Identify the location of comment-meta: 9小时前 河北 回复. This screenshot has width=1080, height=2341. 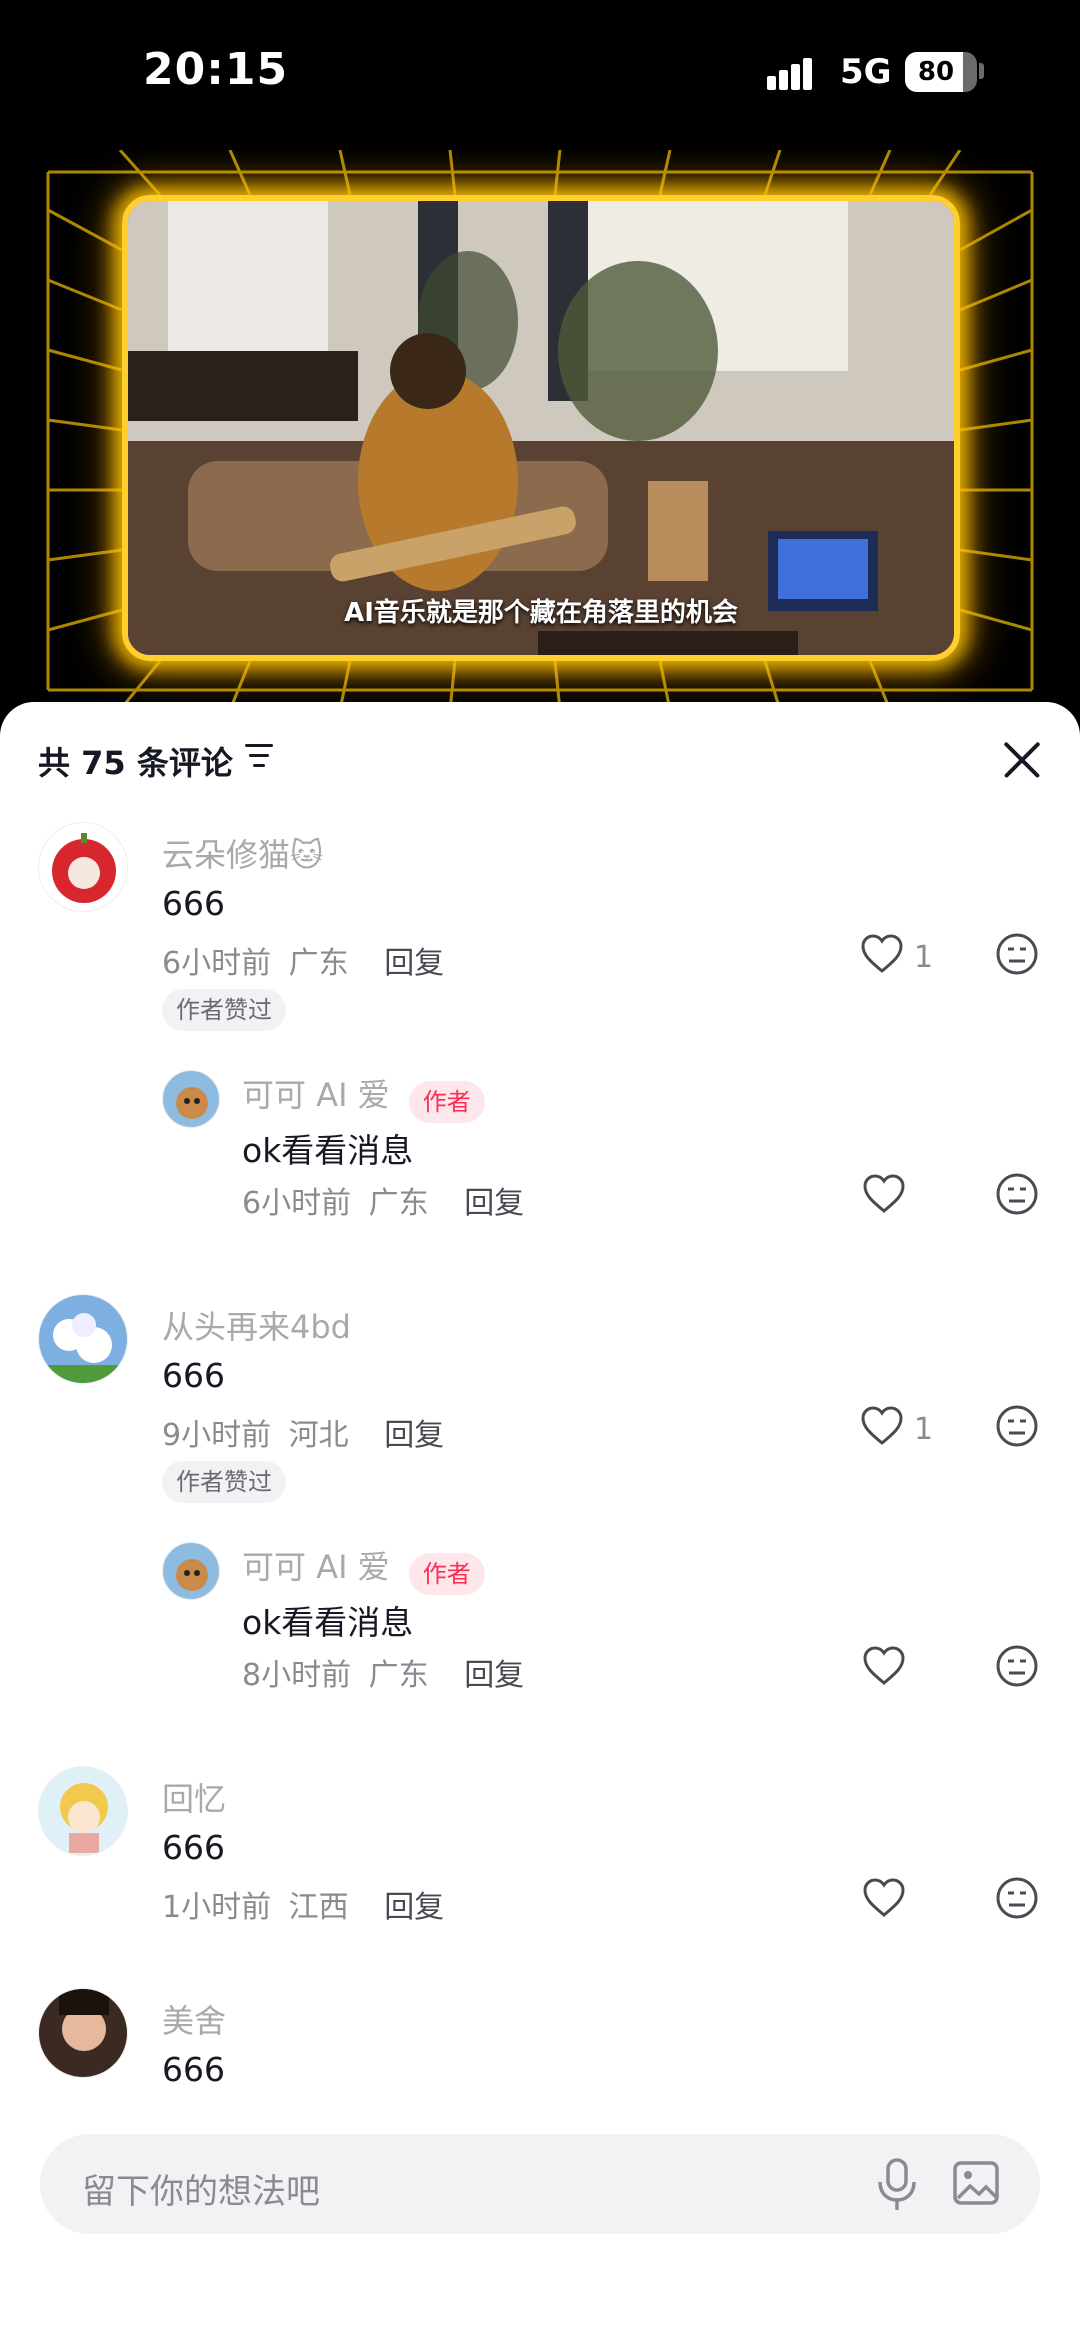
(303, 1432).